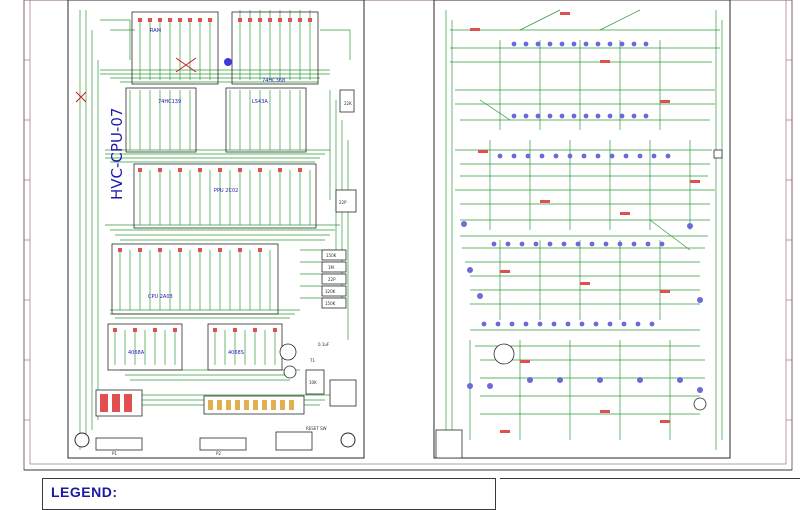  I want to click on part-label-22p: 22P, so click(343, 202).